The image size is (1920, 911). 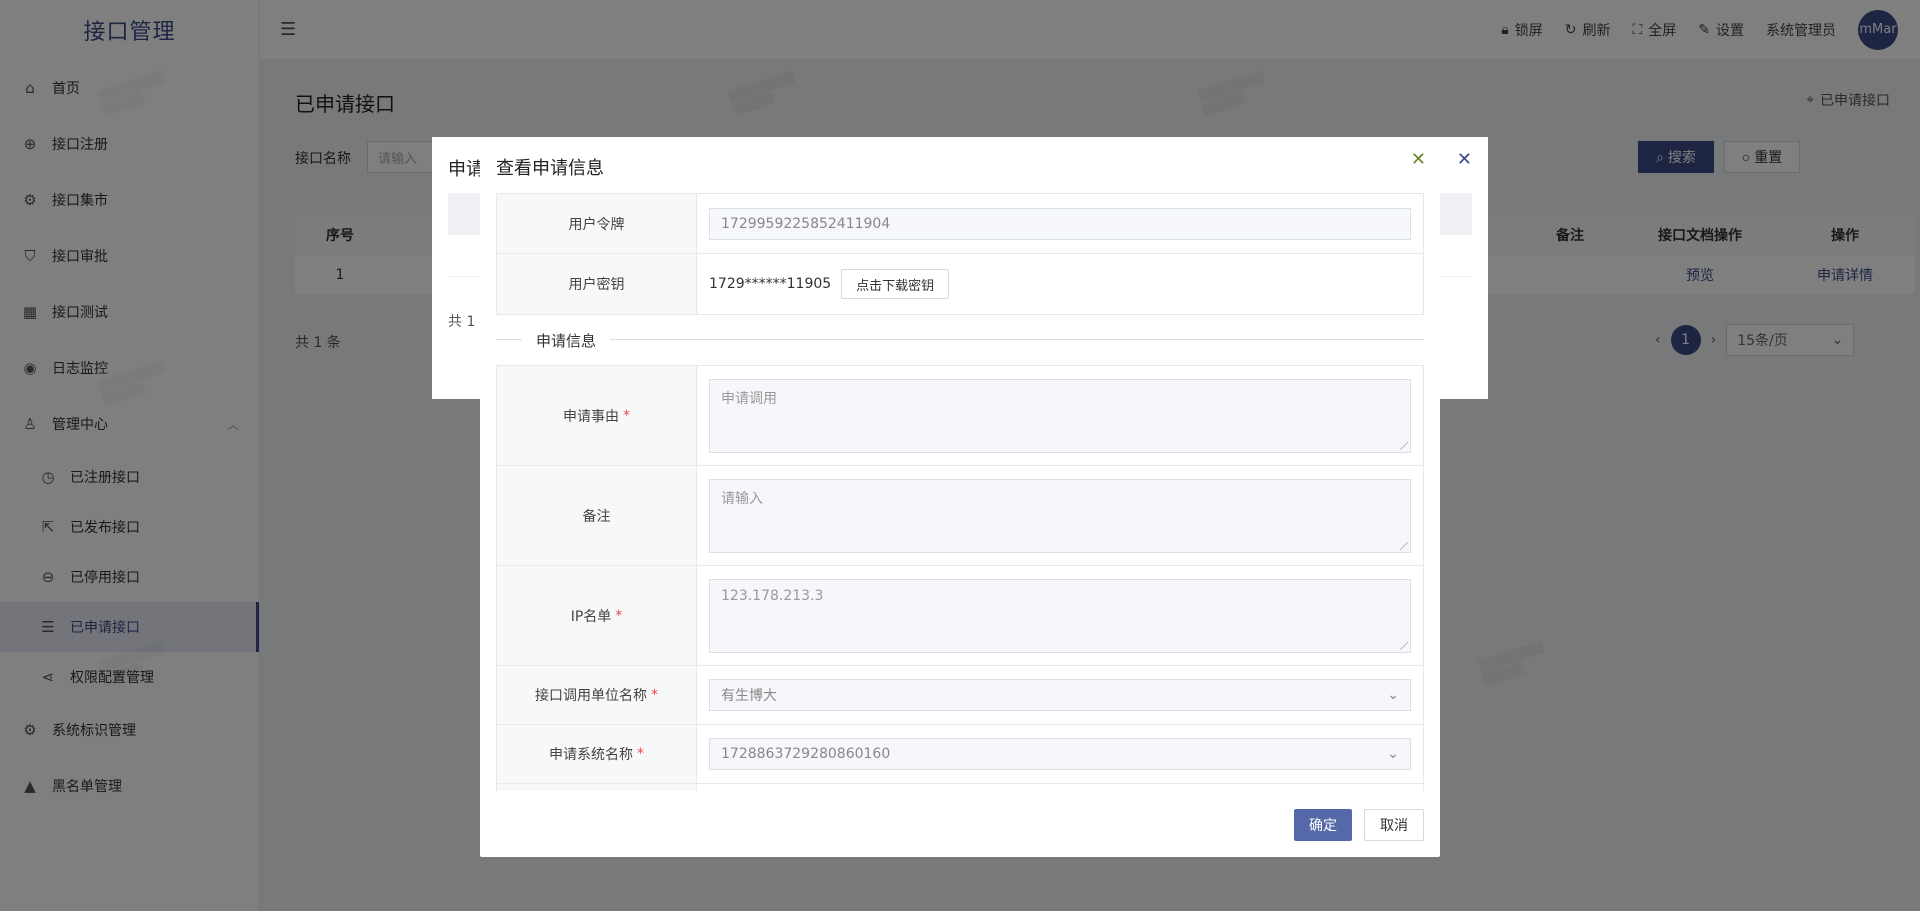 What do you see at coordinates (1060, 615) in the screenshot?
I see `ip-textarea: 123.178.213.3` at bounding box center [1060, 615].